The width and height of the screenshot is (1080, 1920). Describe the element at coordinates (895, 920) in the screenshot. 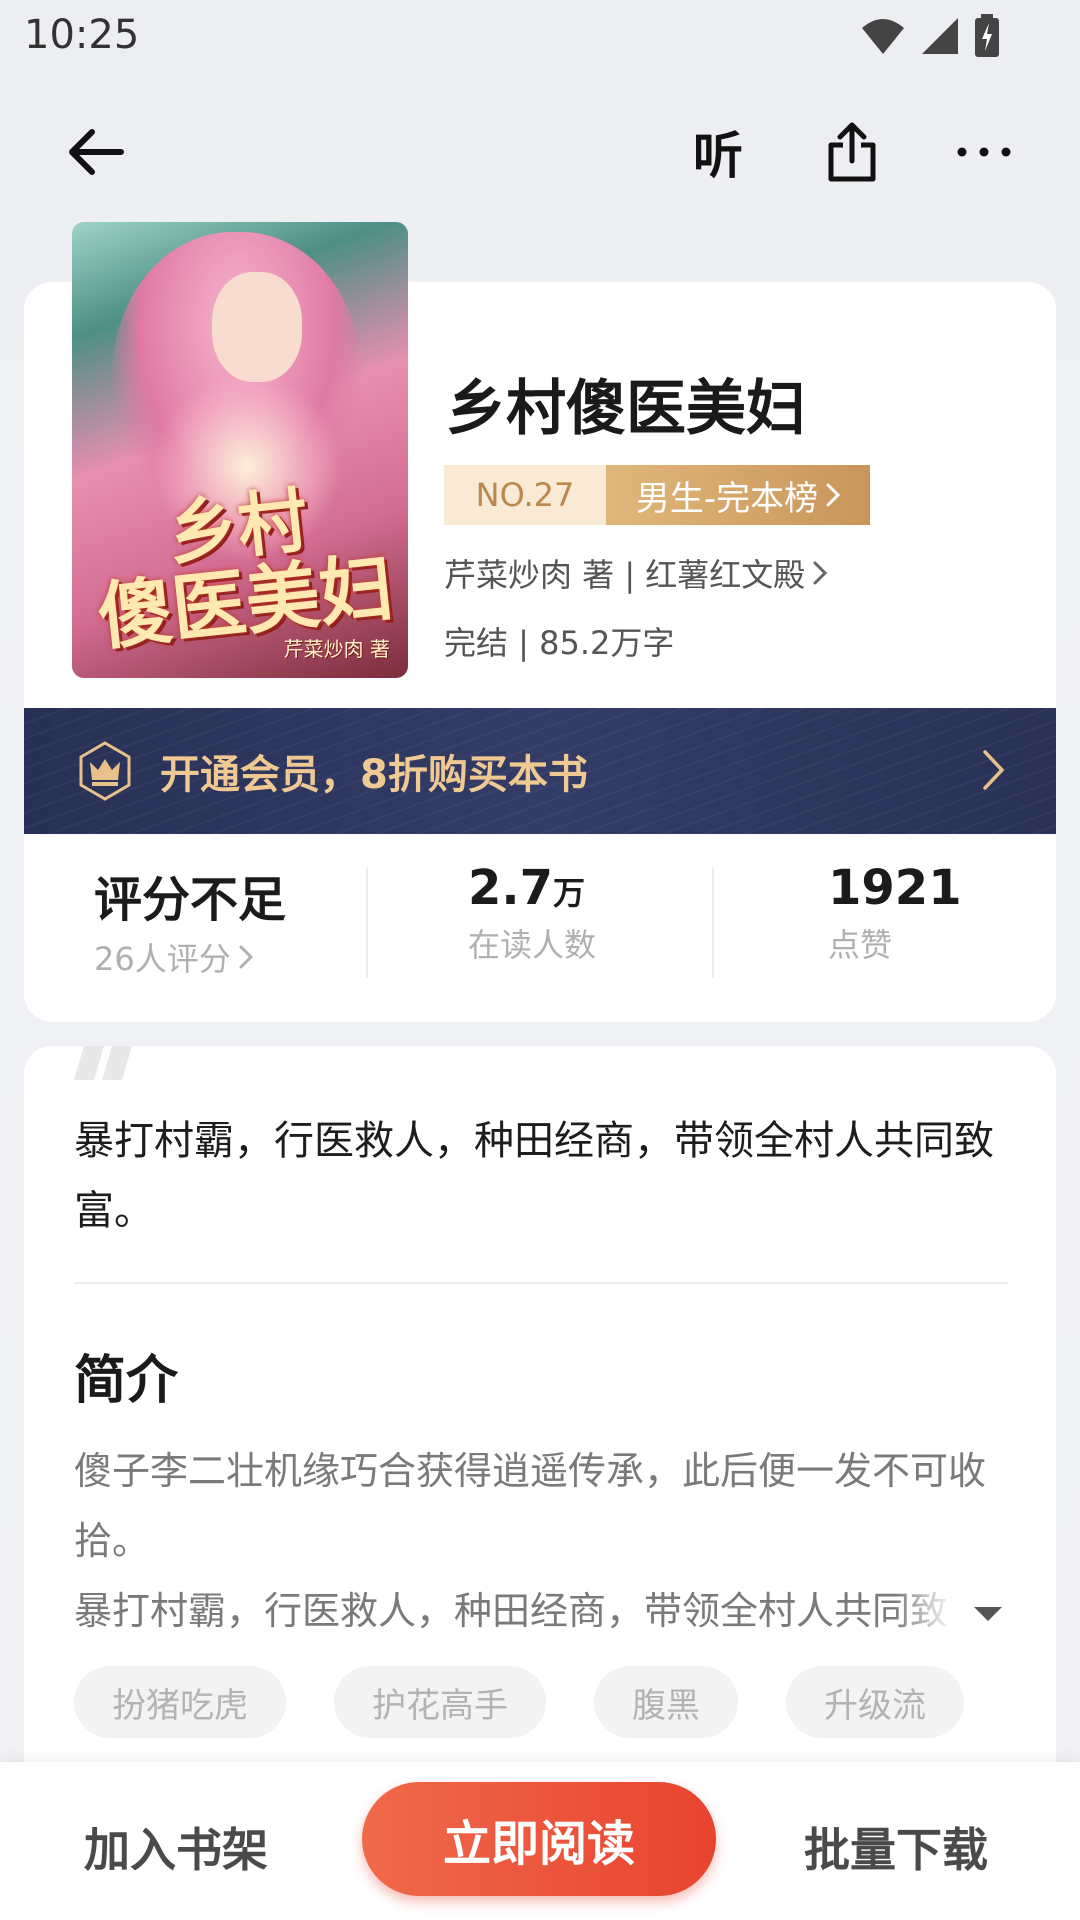

I see `likes-stat: 1921 点赞` at that location.